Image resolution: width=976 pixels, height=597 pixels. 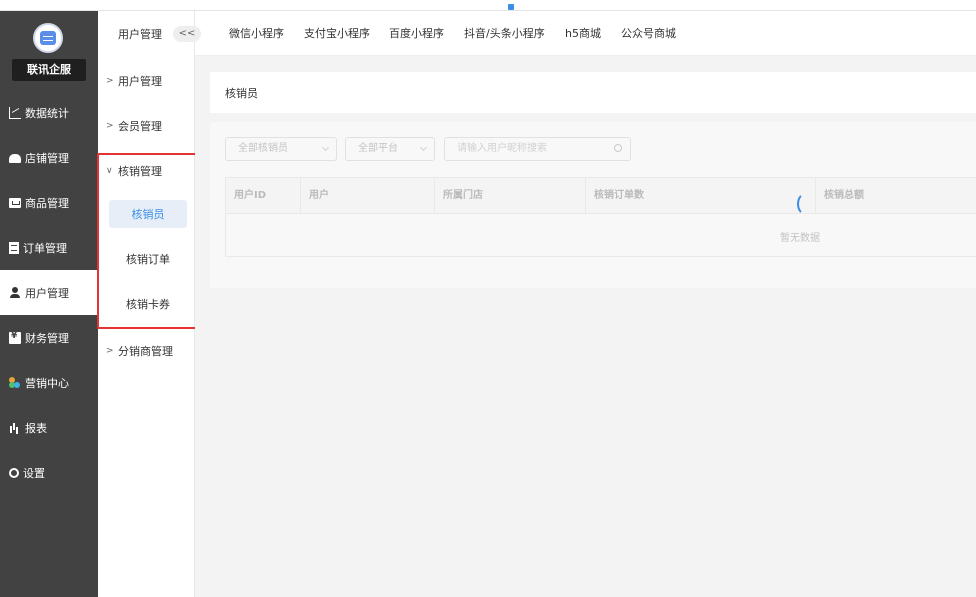 I want to click on tab-alipay: 支付宝小程序, so click(x=337, y=33).